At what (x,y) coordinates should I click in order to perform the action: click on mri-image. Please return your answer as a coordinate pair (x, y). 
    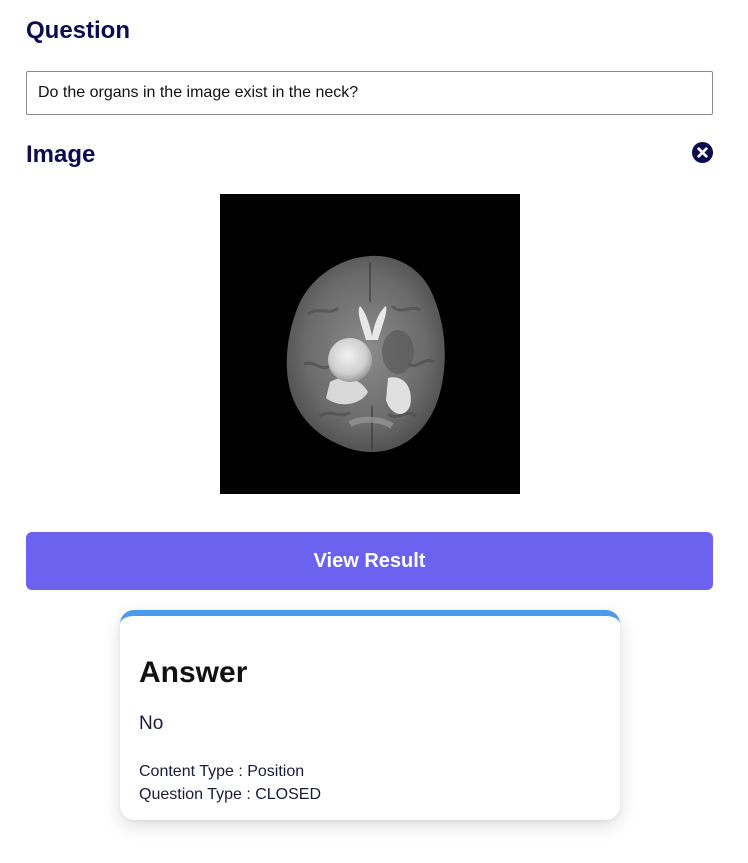
    Looking at the image, I should click on (370, 344).